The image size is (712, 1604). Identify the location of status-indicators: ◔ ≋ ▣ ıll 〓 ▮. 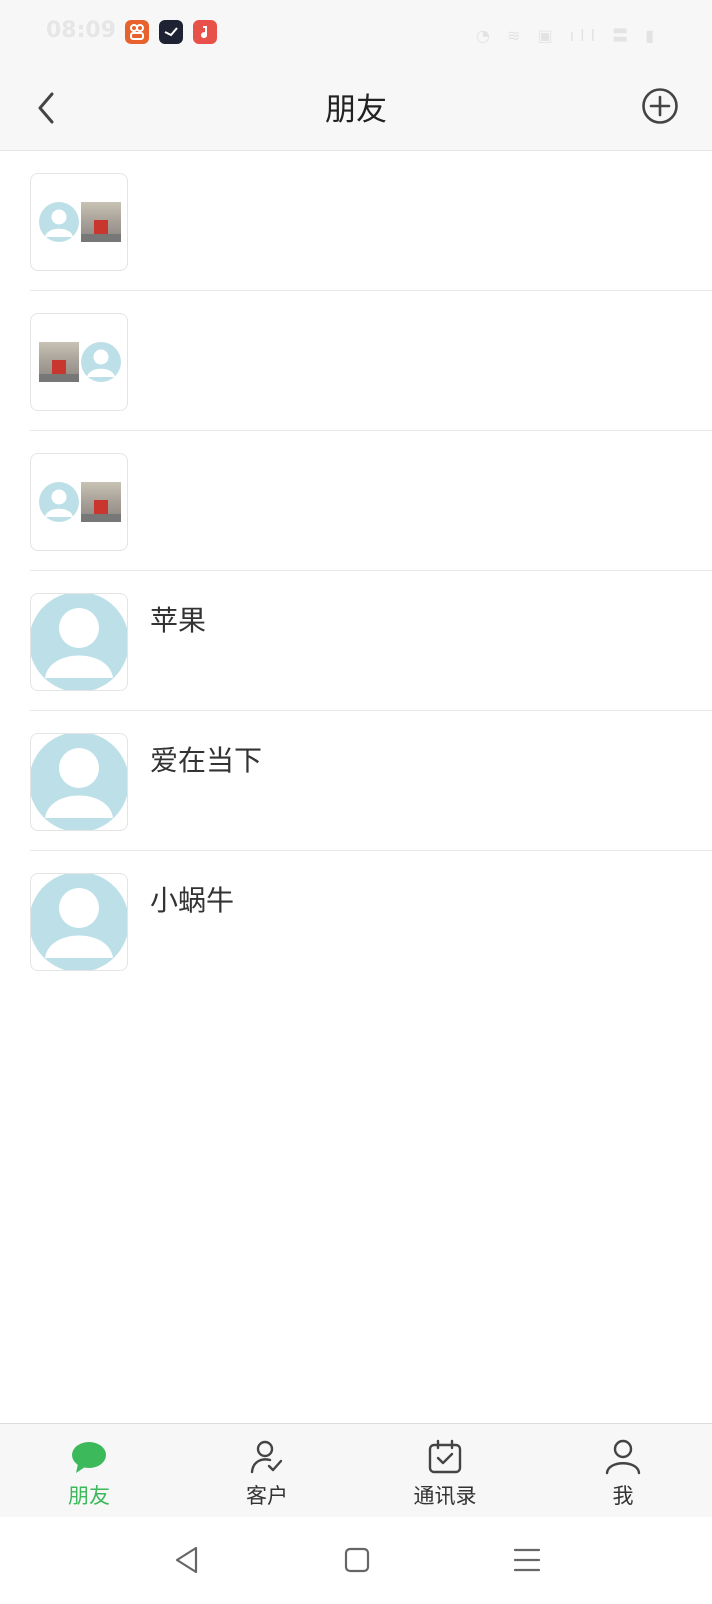
(567, 35).